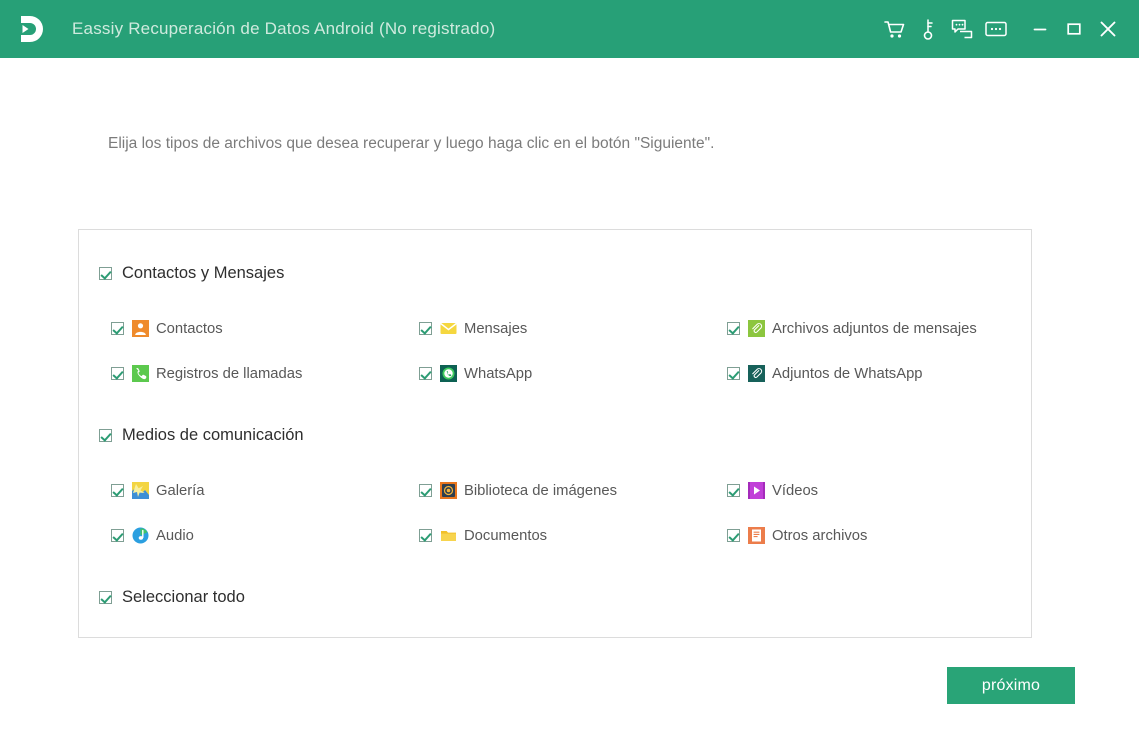  I want to click on audio-icon, so click(140, 535).